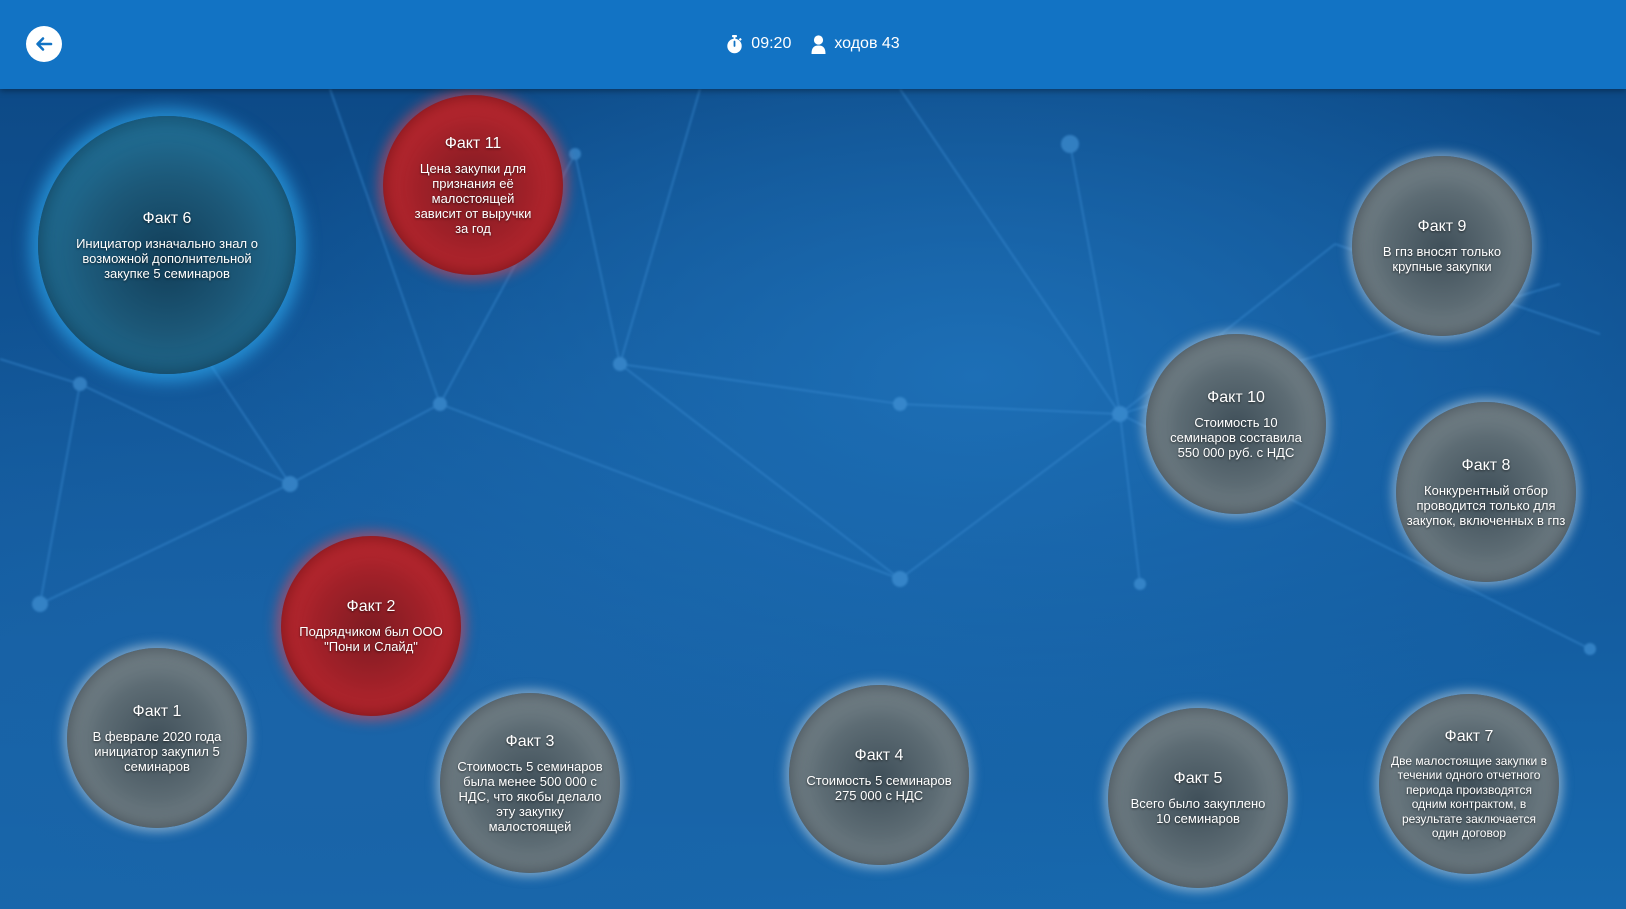 Image resolution: width=1626 pixels, height=909 pixels. Describe the element at coordinates (371, 606) in the screenshot. I see `fact-title: Факт 2` at that location.